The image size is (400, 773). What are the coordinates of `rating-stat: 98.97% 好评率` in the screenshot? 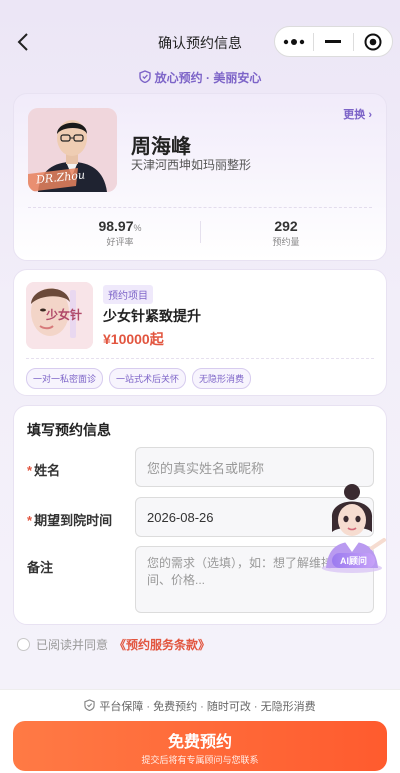 It's located at (120, 233).